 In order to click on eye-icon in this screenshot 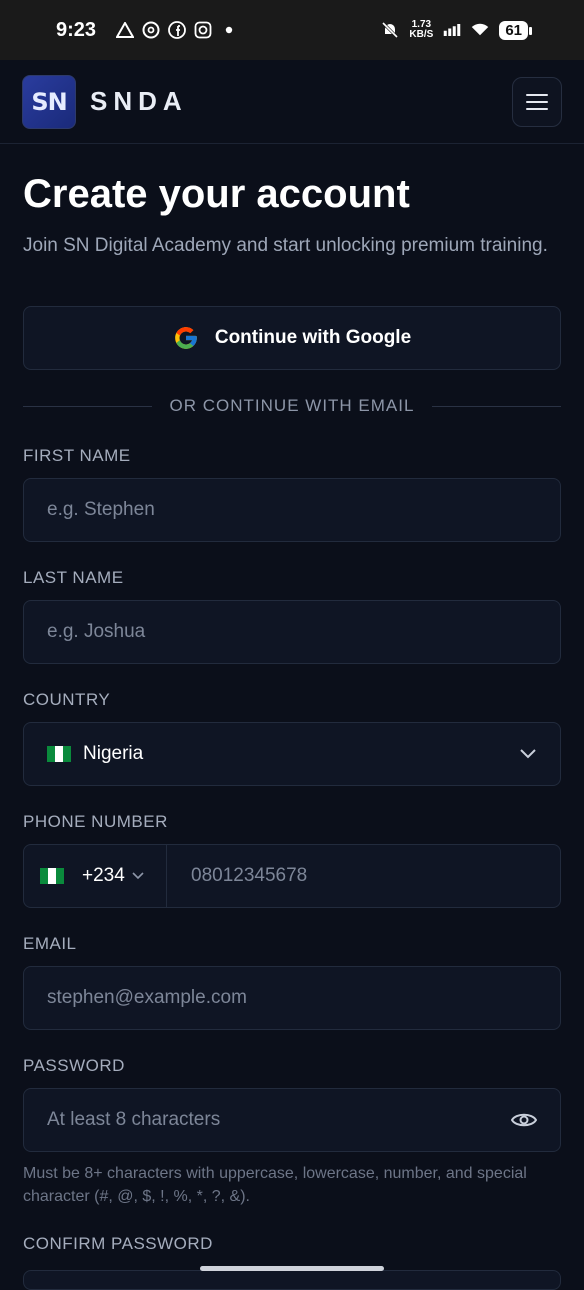, I will do `click(524, 1120)`.